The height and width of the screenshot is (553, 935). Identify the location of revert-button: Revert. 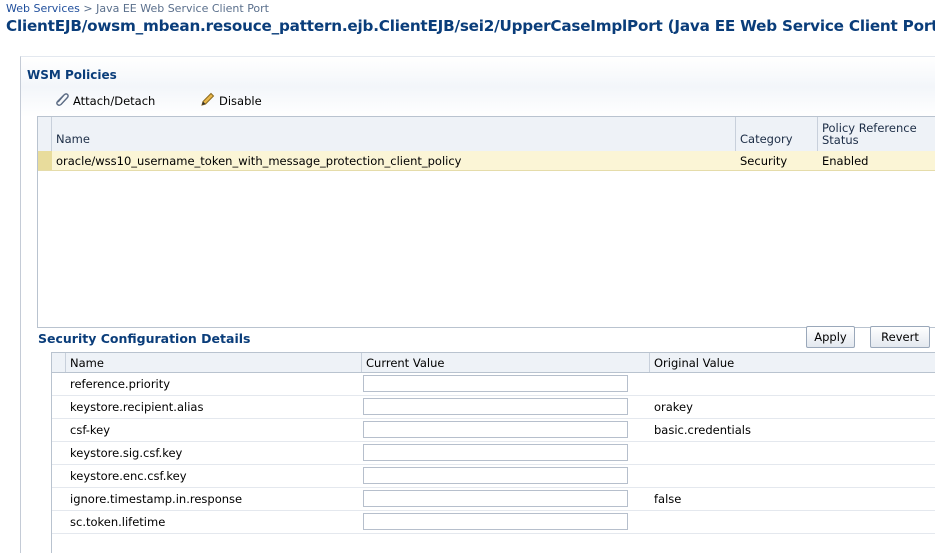
(900, 337).